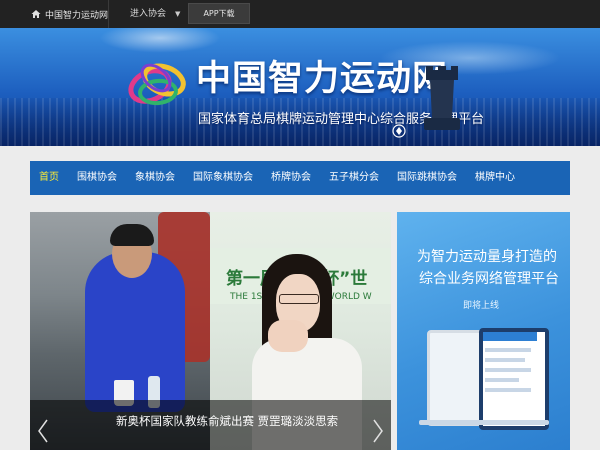  What do you see at coordinates (49, 178) in the screenshot?
I see `nav-item-home: 首页` at bounding box center [49, 178].